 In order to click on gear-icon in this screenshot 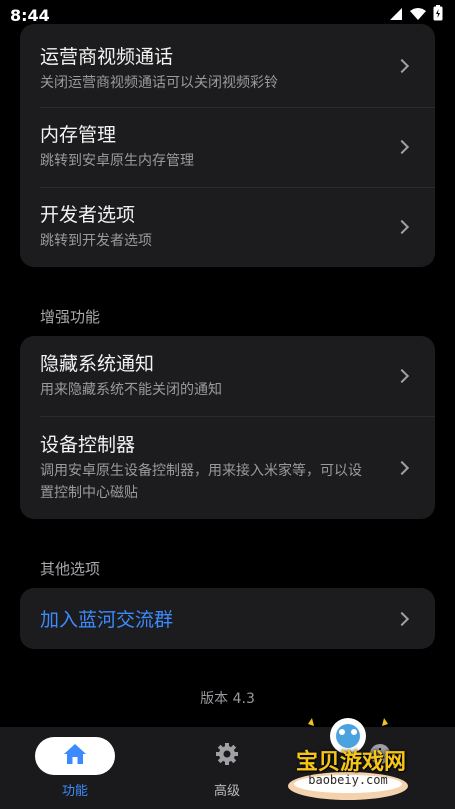, I will do `click(227, 756)`.